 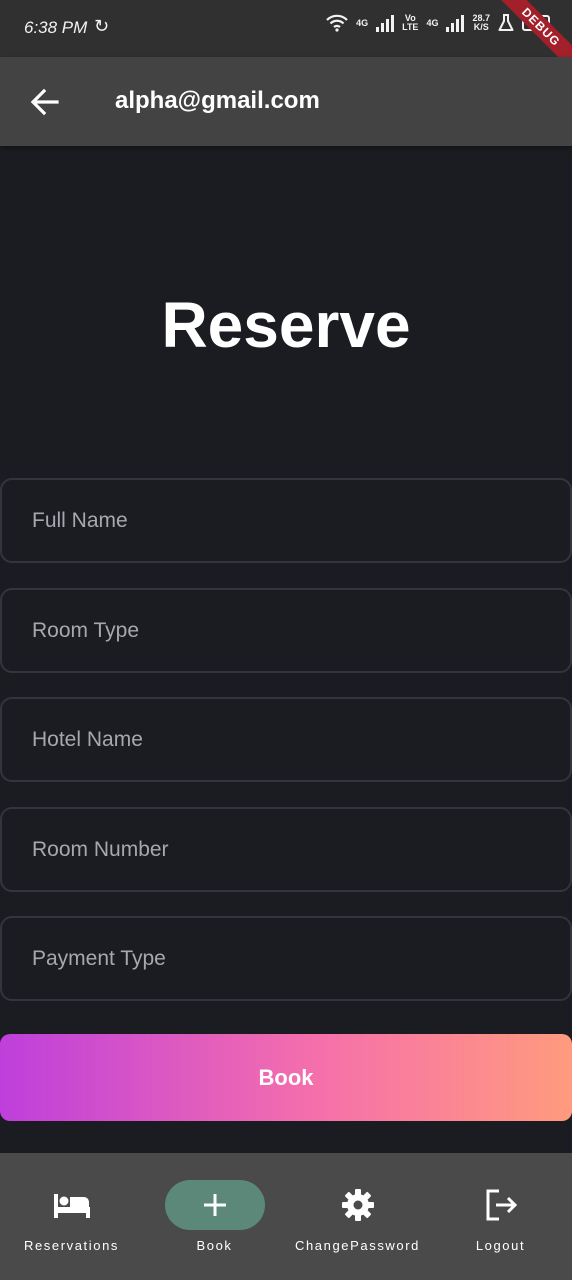 What do you see at coordinates (286, 325) in the screenshot?
I see `page-title: Reserve` at bounding box center [286, 325].